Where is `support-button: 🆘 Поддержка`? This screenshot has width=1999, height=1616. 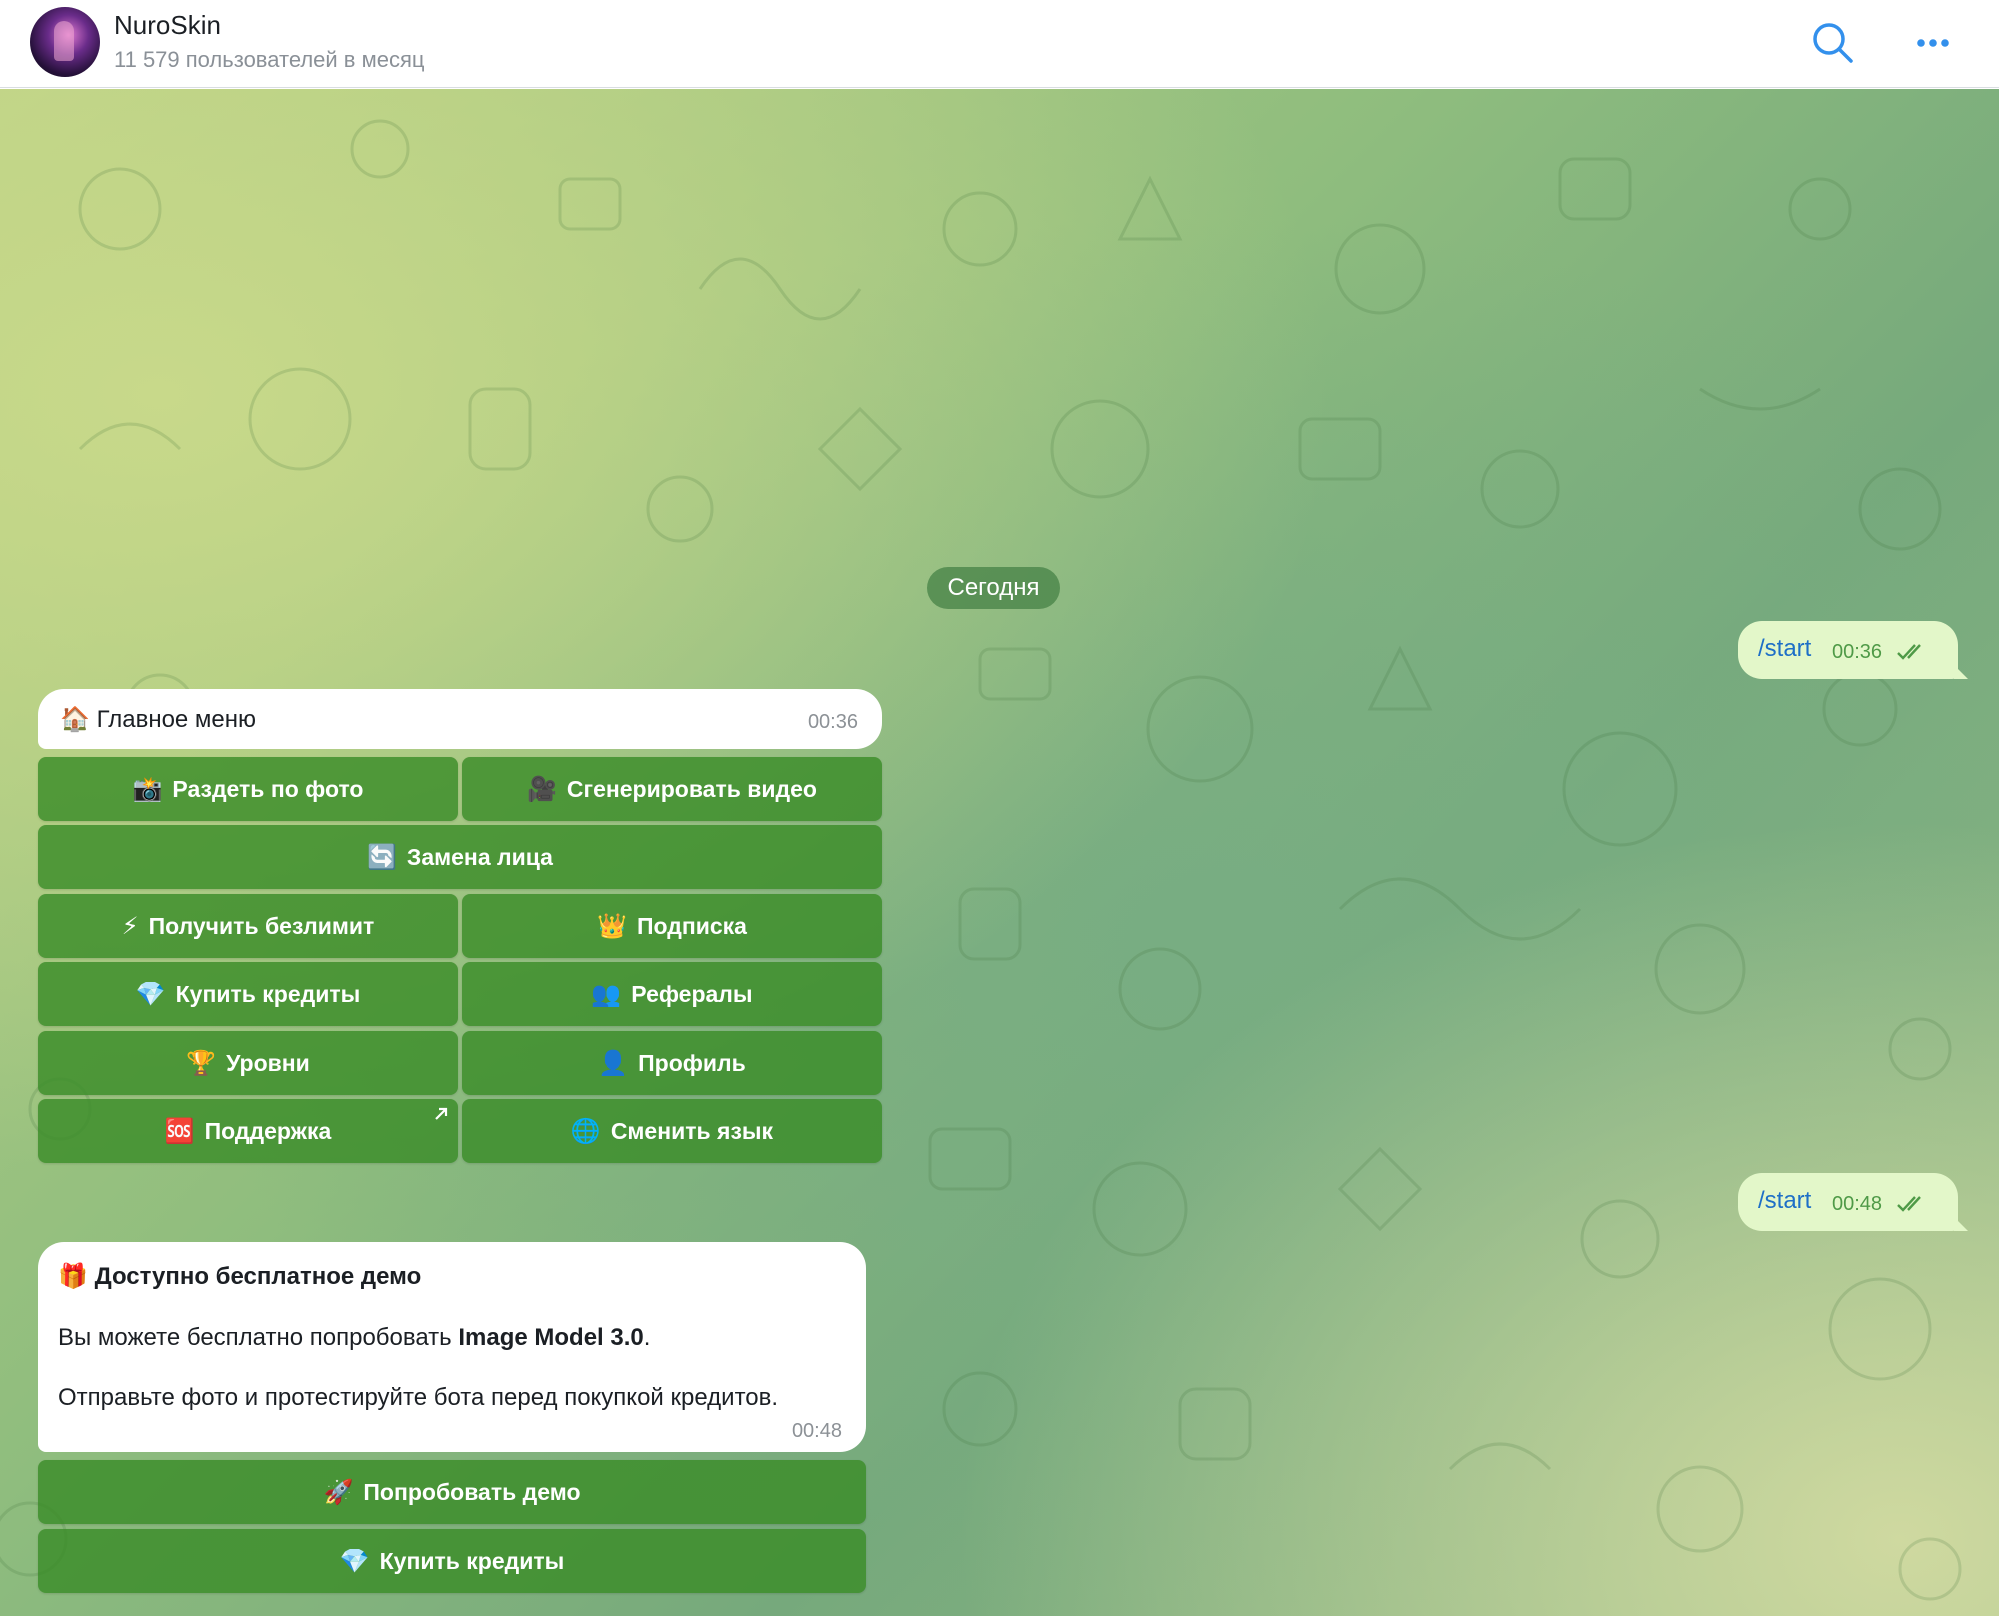
support-button: 🆘 Поддержка is located at coordinates (248, 1131).